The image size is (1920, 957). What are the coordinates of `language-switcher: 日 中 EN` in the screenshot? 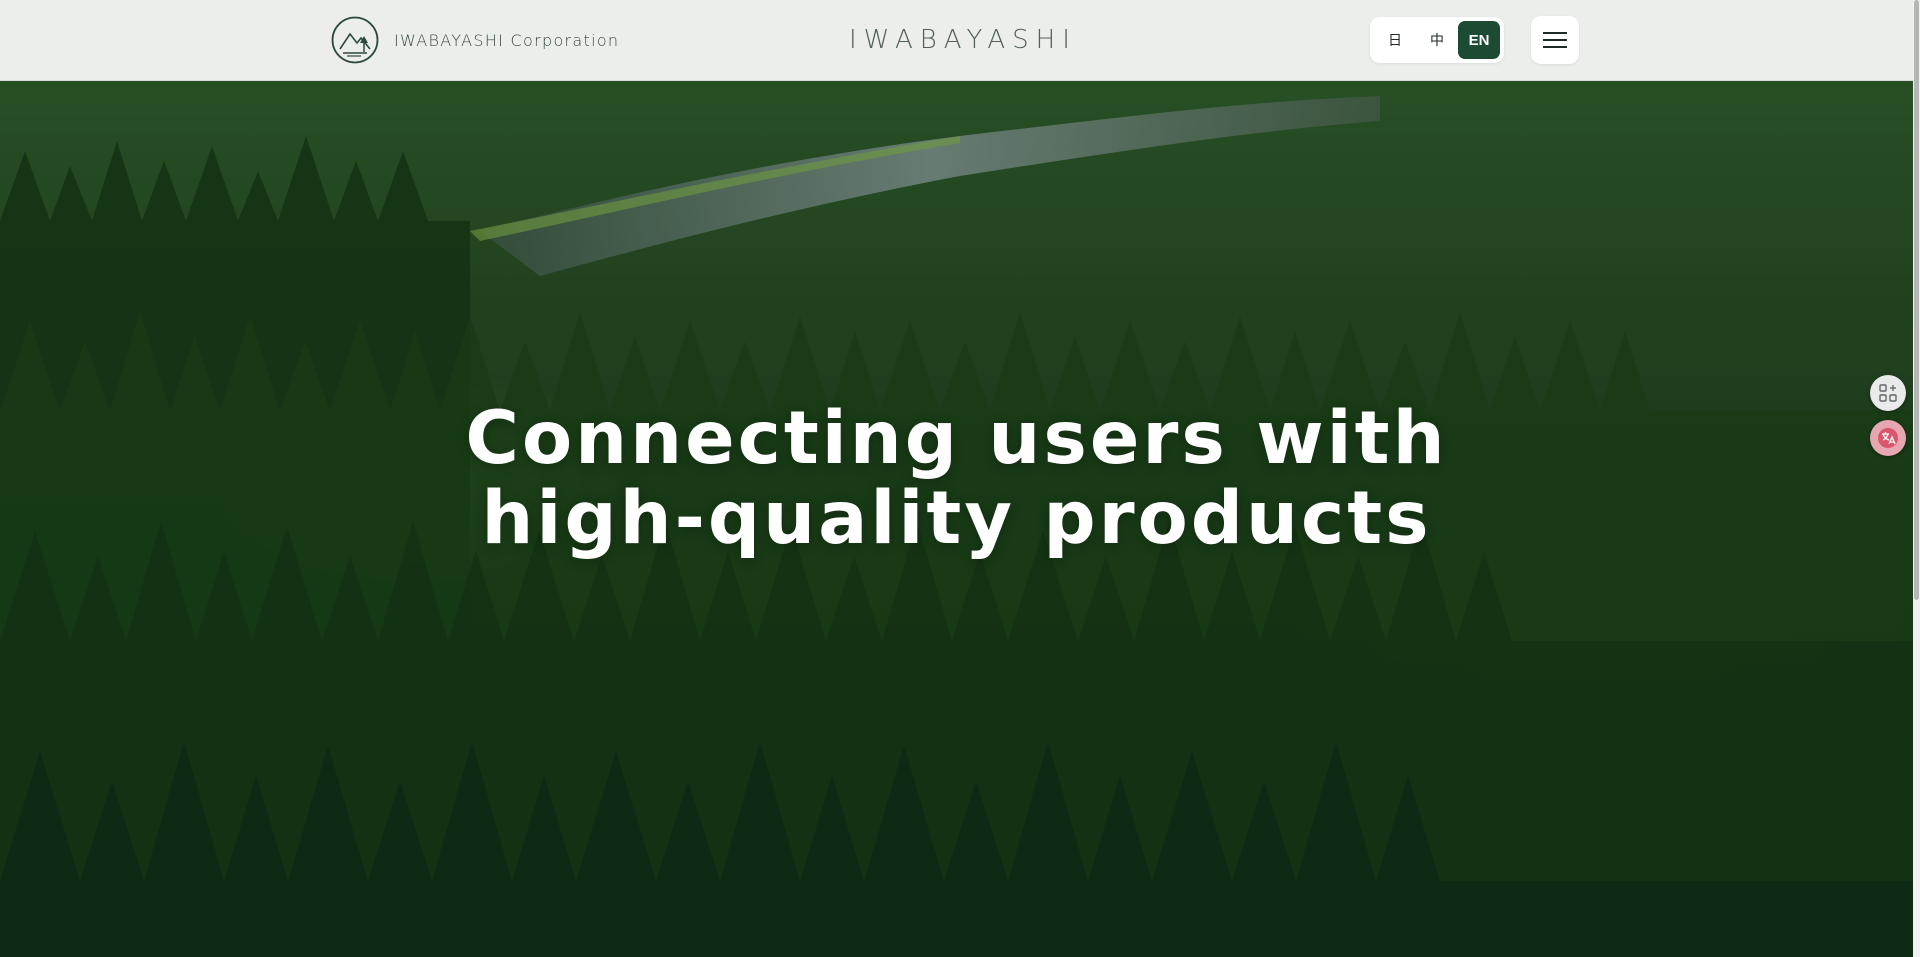 It's located at (1437, 40).